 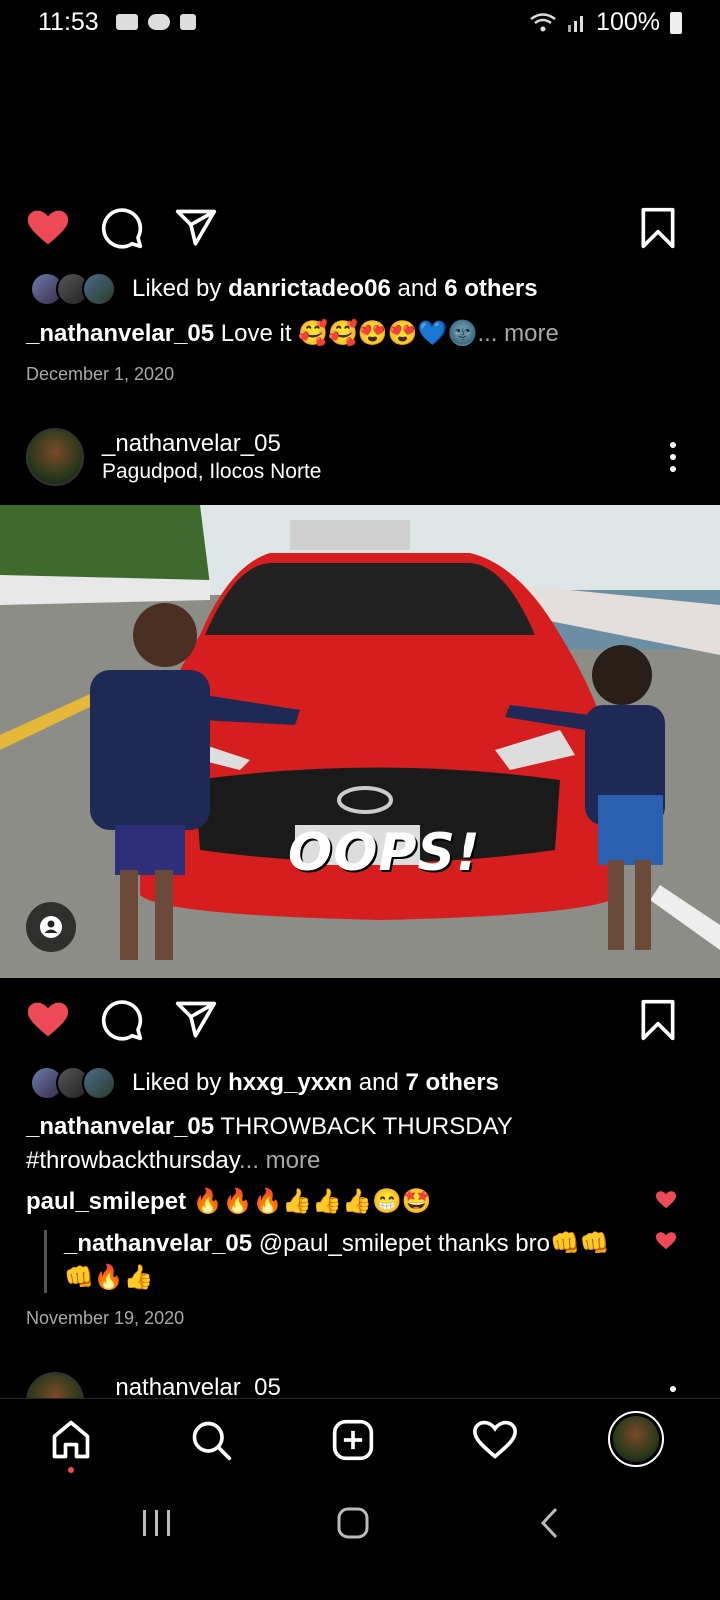 I want to click on post1-date: December 1, 2020, so click(x=100, y=374).